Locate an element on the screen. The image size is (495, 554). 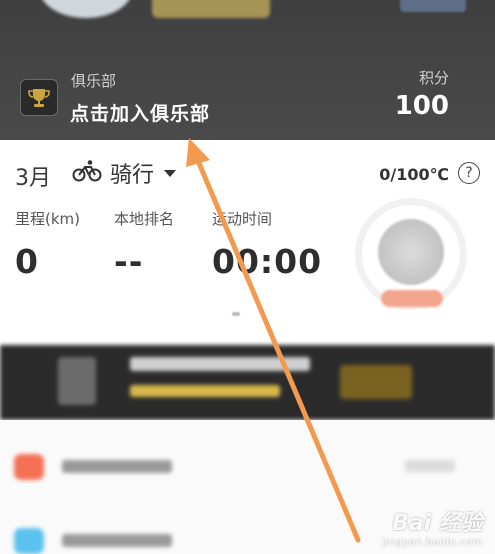
banner-thumbnail is located at coordinates (77, 381).